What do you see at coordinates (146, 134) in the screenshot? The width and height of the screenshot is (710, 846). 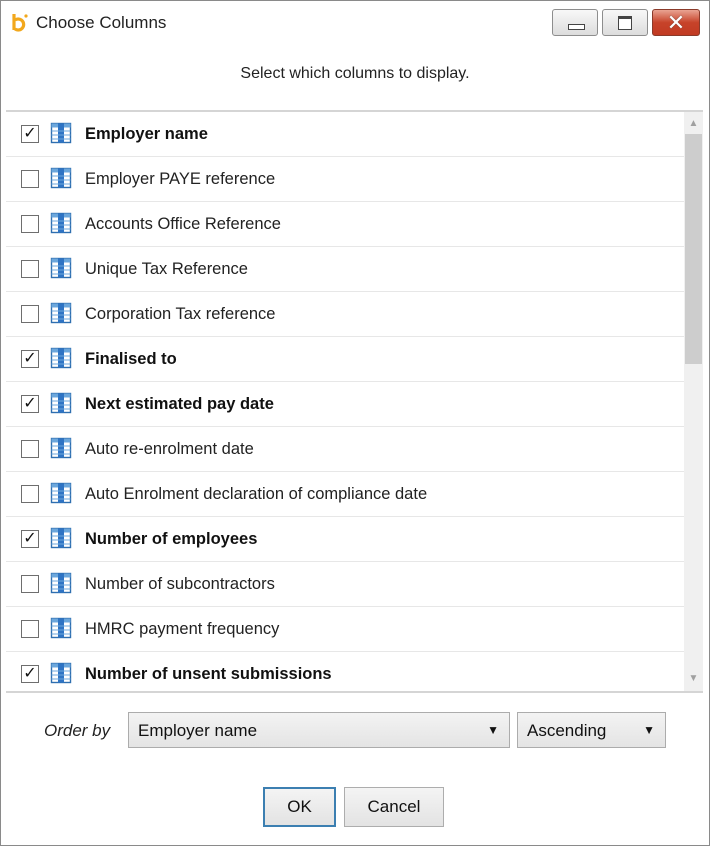 I see `column-label: Employer name` at bounding box center [146, 134].